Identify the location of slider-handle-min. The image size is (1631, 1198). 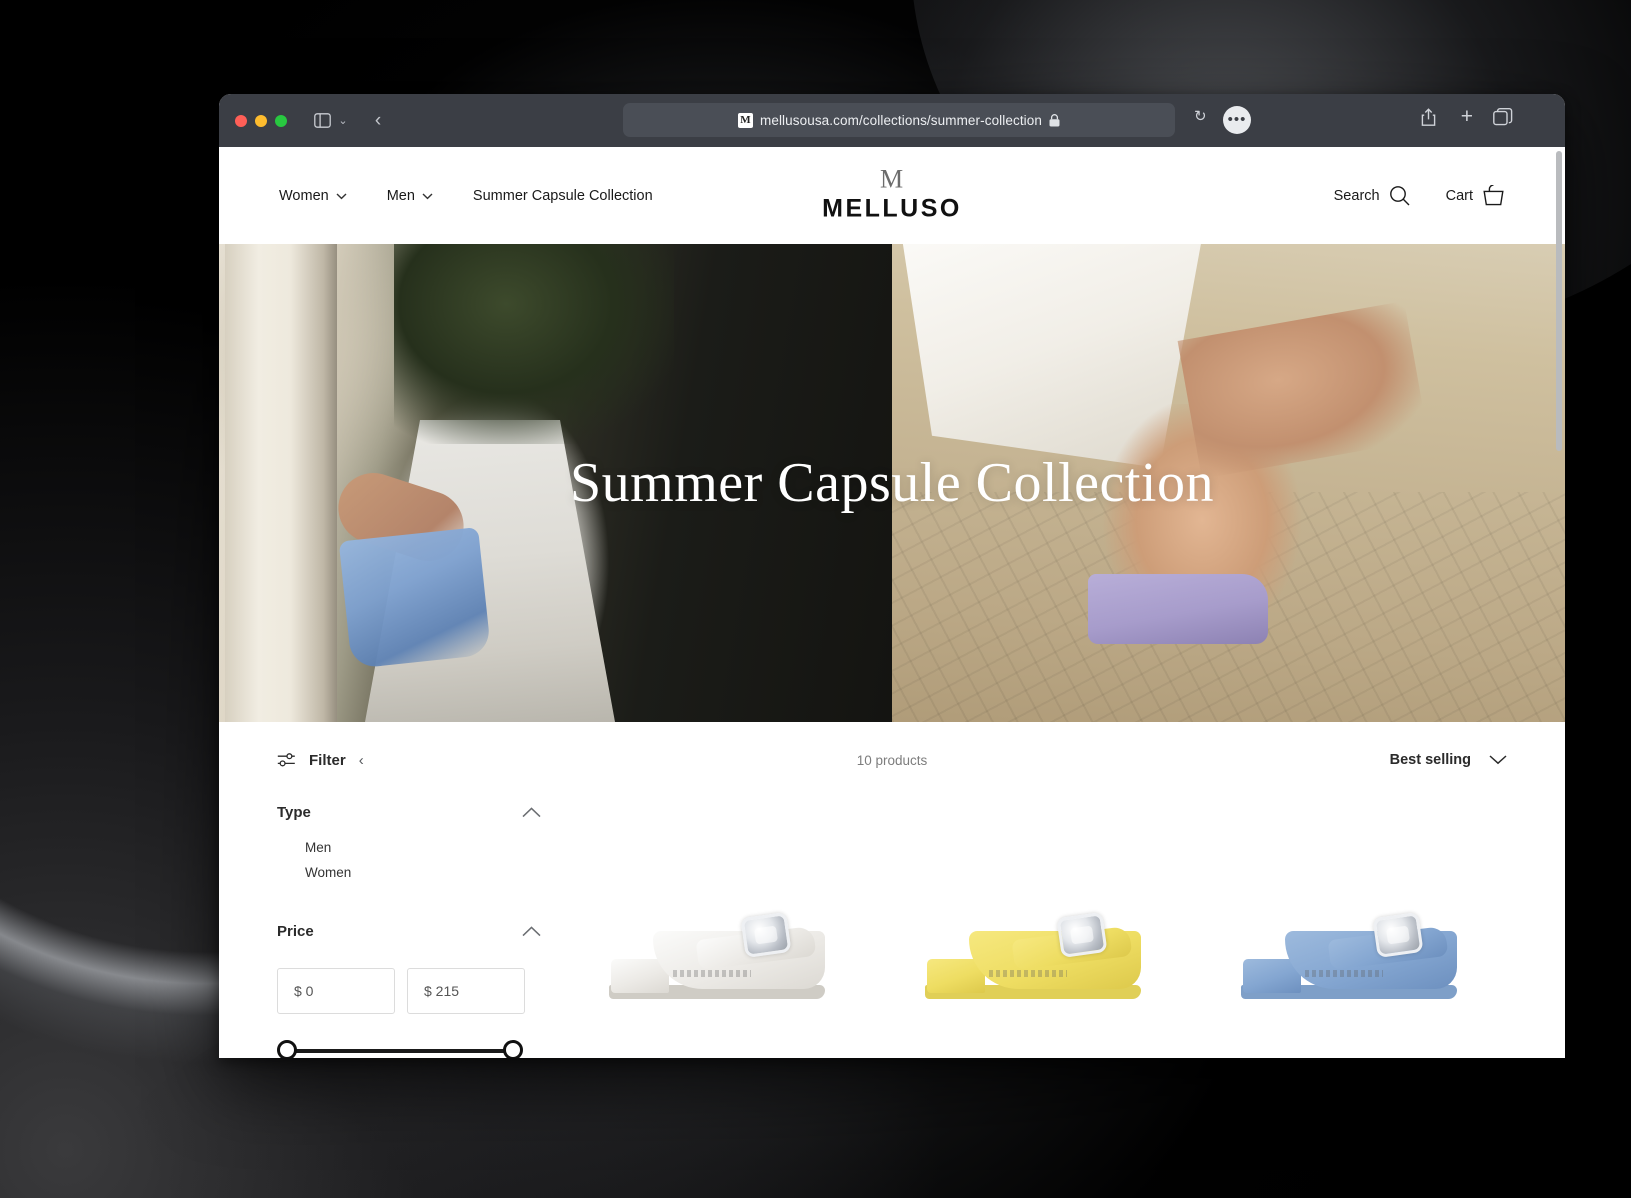
(287, 1049).